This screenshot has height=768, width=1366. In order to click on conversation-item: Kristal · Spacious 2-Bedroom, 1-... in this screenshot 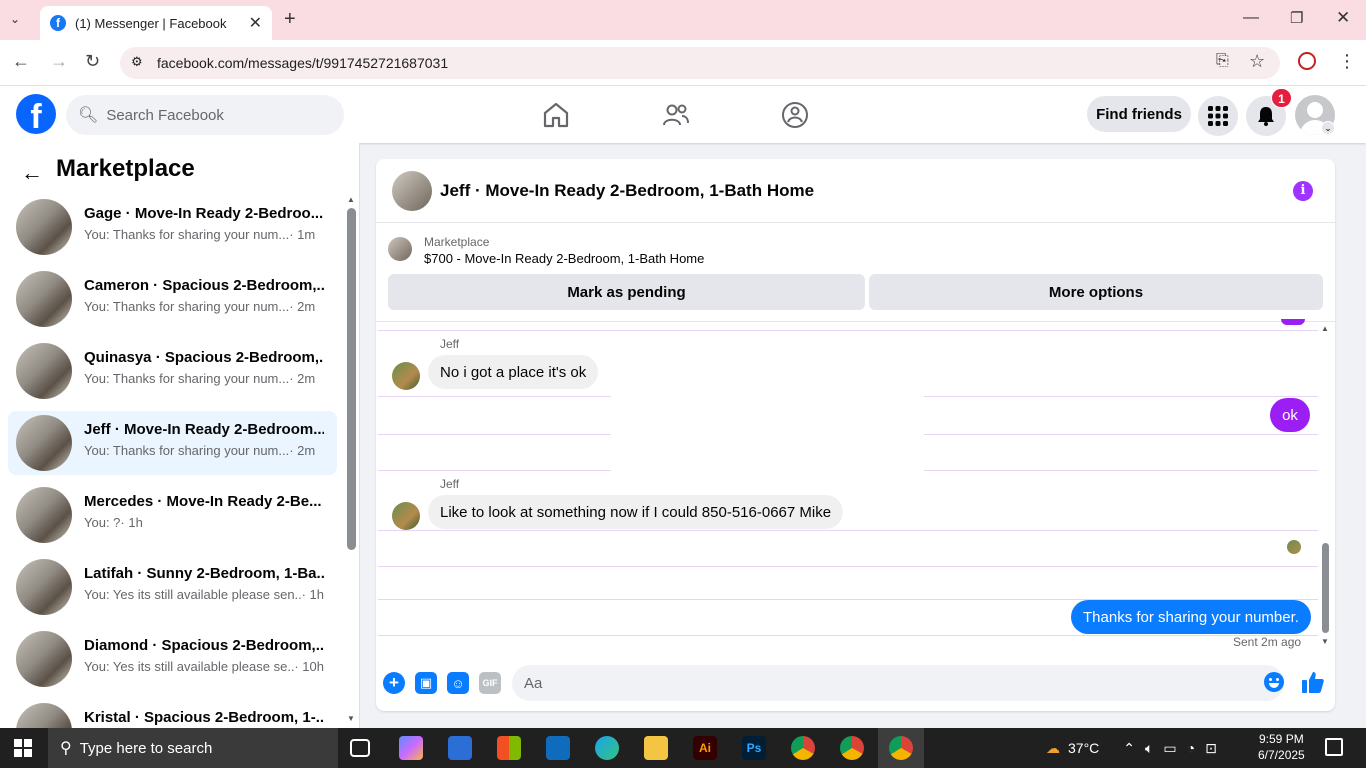, I will do `click(172, 713)`.